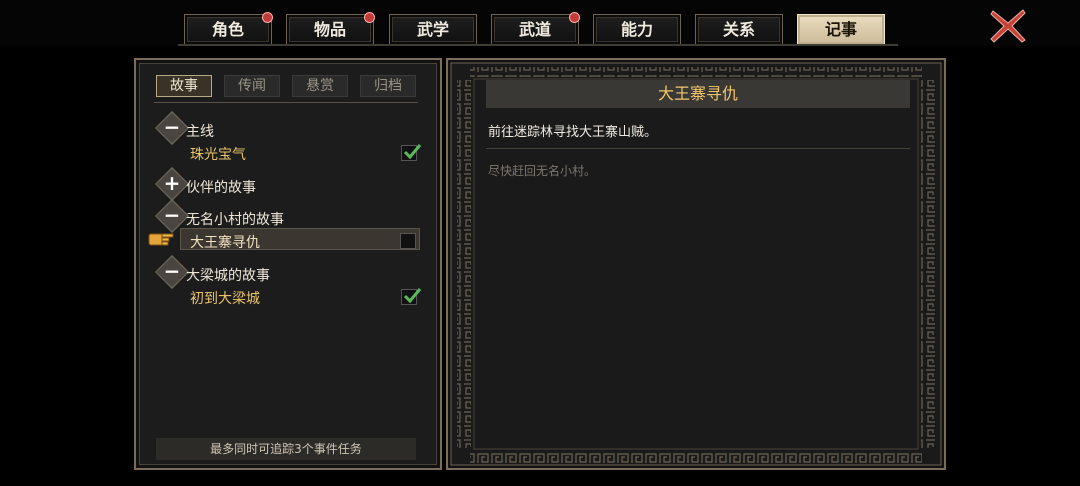 The image size is (1080, 486). Describe the element at coordinates (161, 239) in the screenshot. I see `pointing-hand-icon` at that location.